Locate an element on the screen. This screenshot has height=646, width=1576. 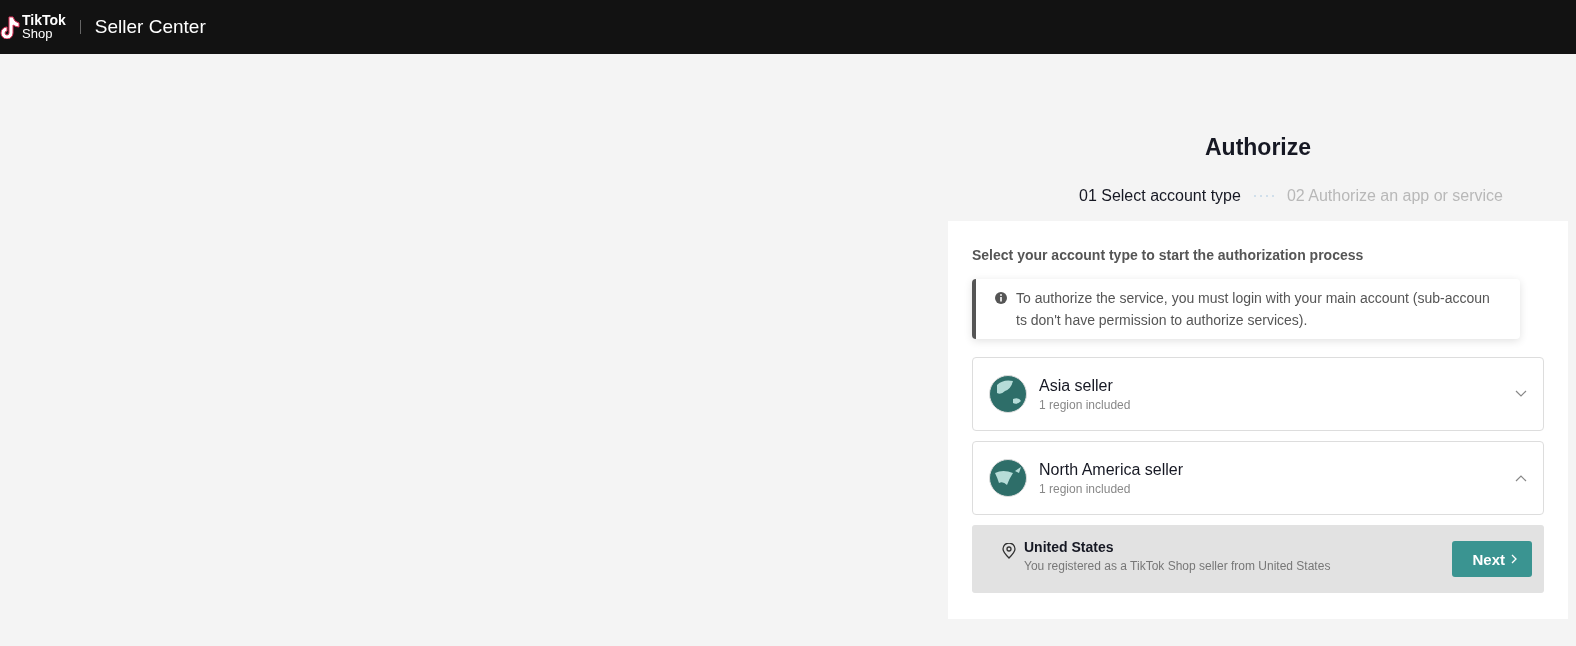
account-type-option: Asia seller 1 region included is located at coordinates (1258, 394).